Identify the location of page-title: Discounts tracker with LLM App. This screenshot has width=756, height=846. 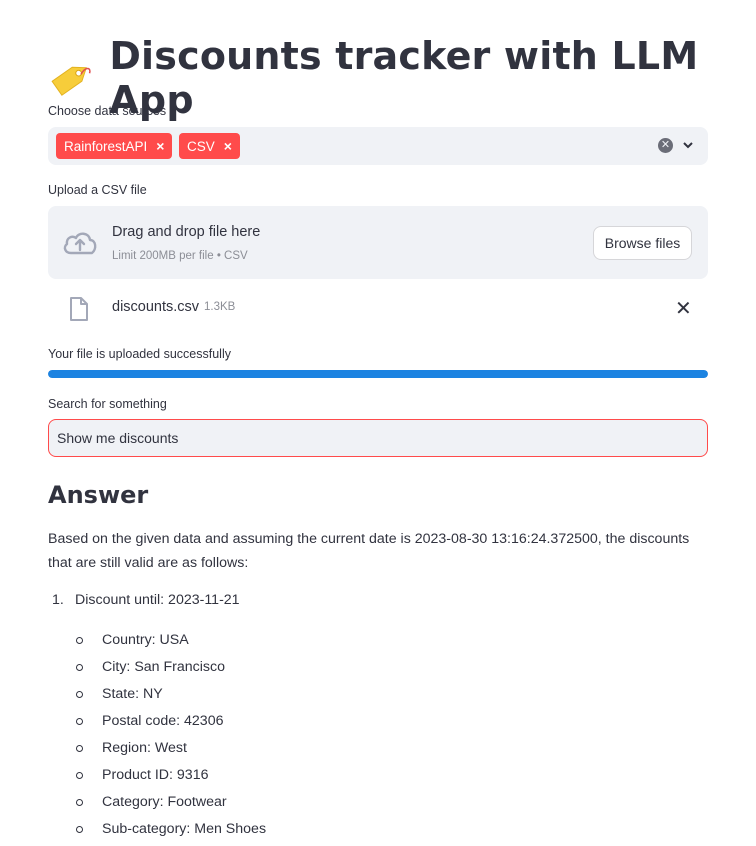
(404, 78).